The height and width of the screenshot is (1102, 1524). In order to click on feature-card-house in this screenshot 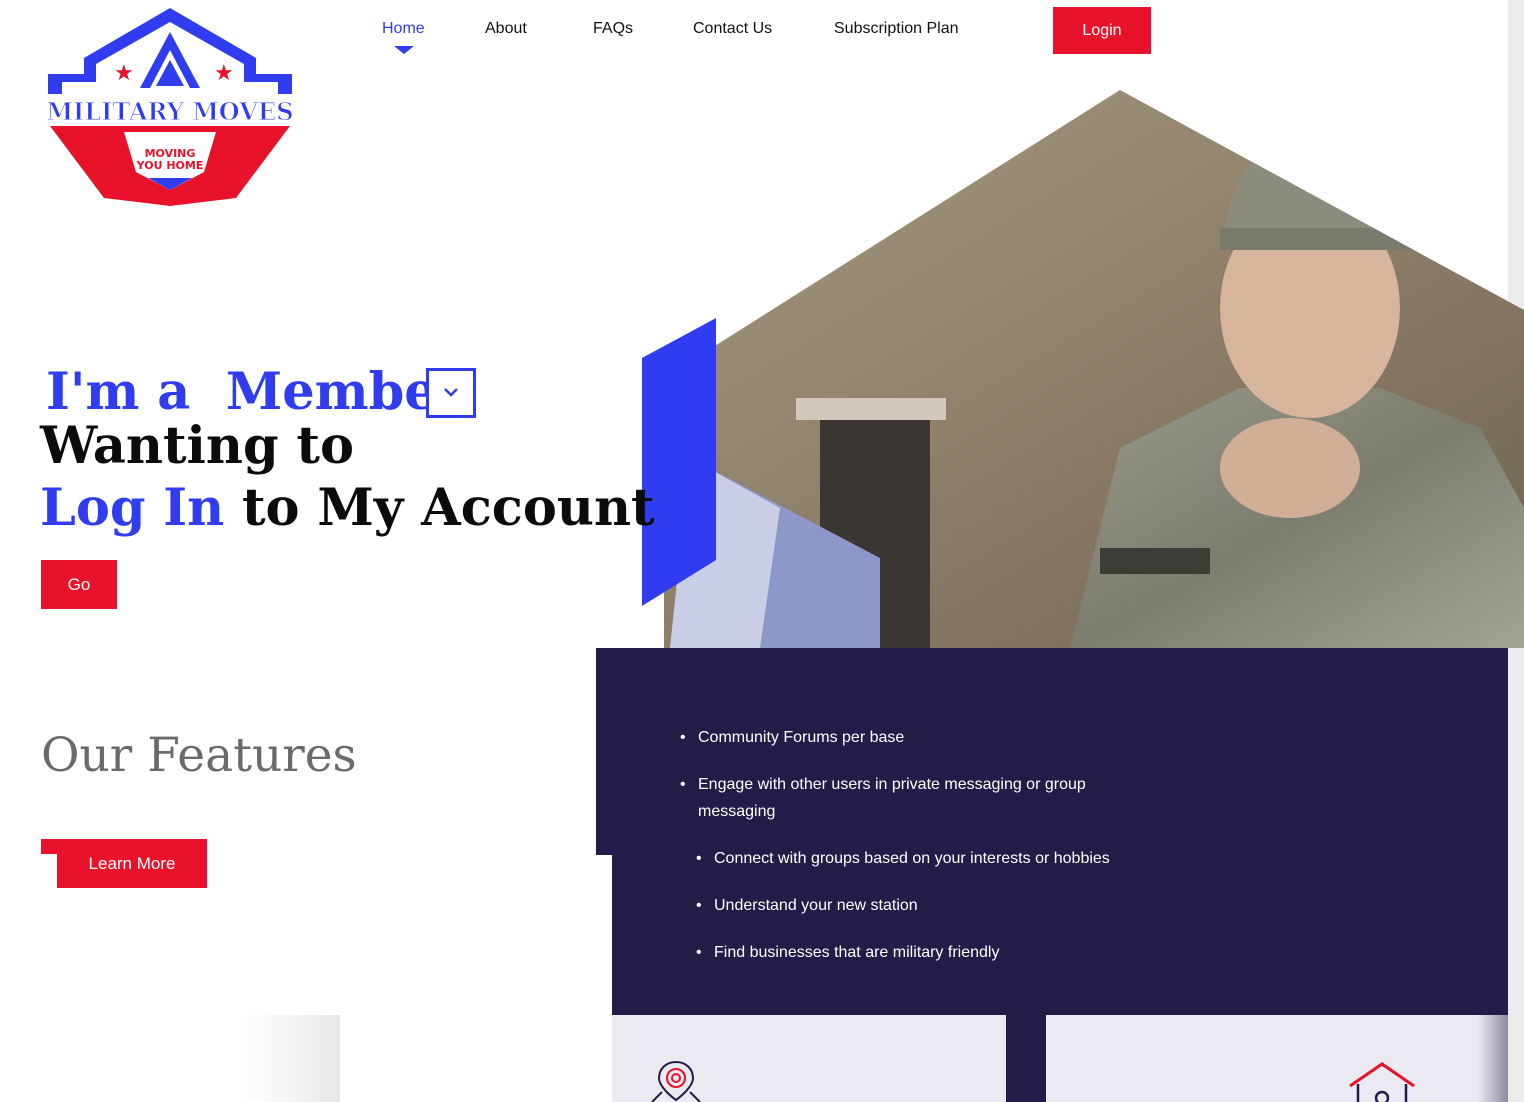, I will do `click(1277, 1058)`.